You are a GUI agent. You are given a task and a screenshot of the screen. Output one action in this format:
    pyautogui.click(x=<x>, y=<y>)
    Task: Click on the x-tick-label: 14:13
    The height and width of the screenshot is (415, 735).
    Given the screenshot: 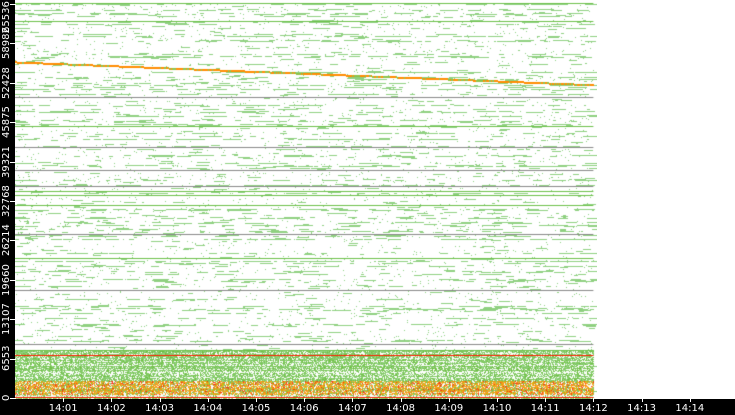 What is the action you would take?
    pyautogui.click(x=642, y=408)
    